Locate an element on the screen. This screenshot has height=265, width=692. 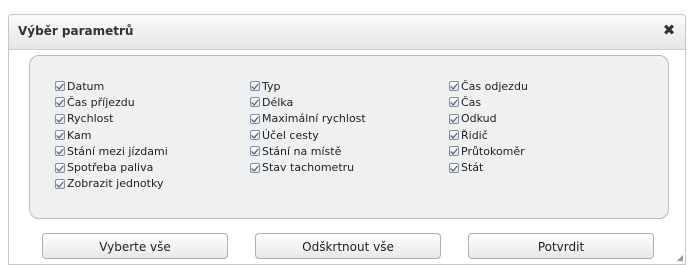
parameter-label: Zobrazit jednotky is located at coordinates (115, 184).